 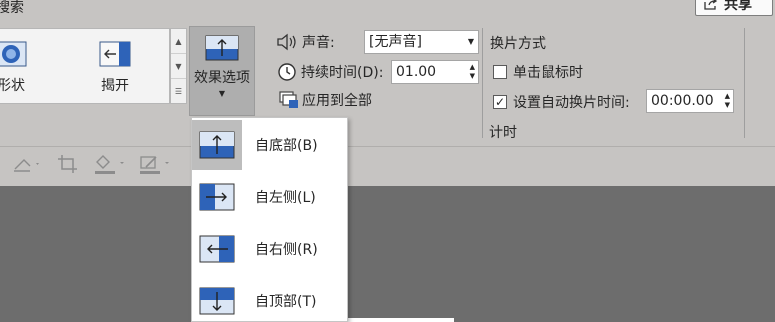 What do you see at coordinates (548, 73) in the screenshot?
I see `on-click-label: 单击鼠标时` at bounding box center [548, 73].